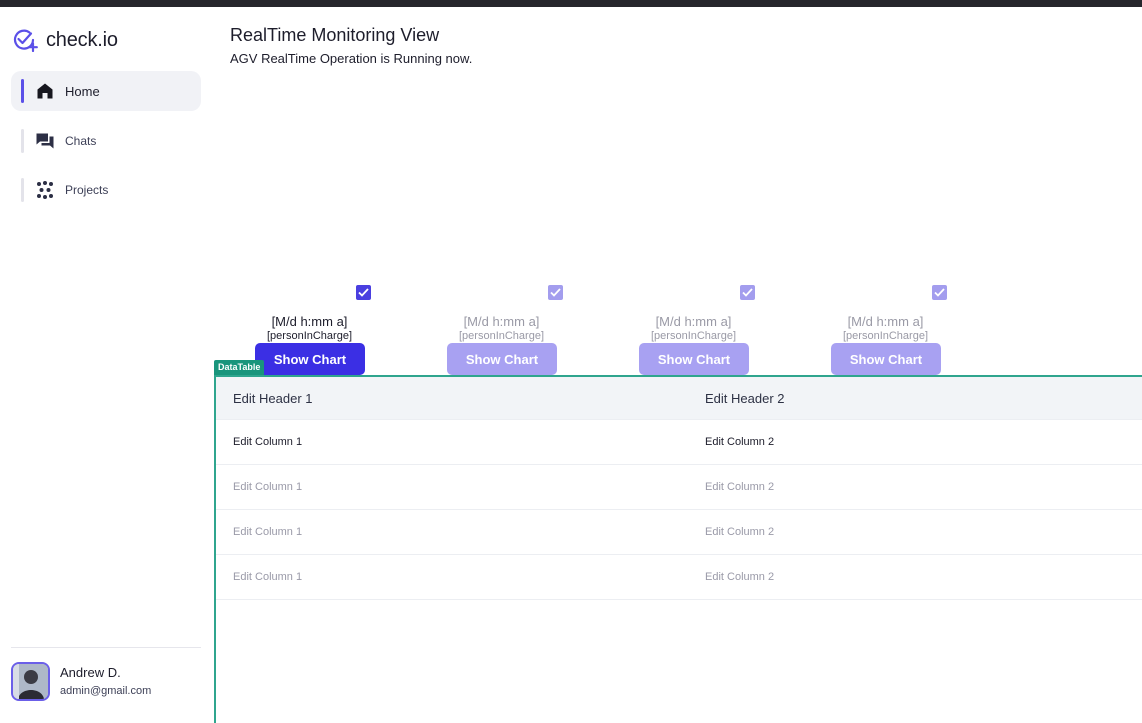 The width and height of the screenshot is (1142, 723). Describe the element at coordinates (45, 91) in the screenshot. I see `home-icon` at that location.